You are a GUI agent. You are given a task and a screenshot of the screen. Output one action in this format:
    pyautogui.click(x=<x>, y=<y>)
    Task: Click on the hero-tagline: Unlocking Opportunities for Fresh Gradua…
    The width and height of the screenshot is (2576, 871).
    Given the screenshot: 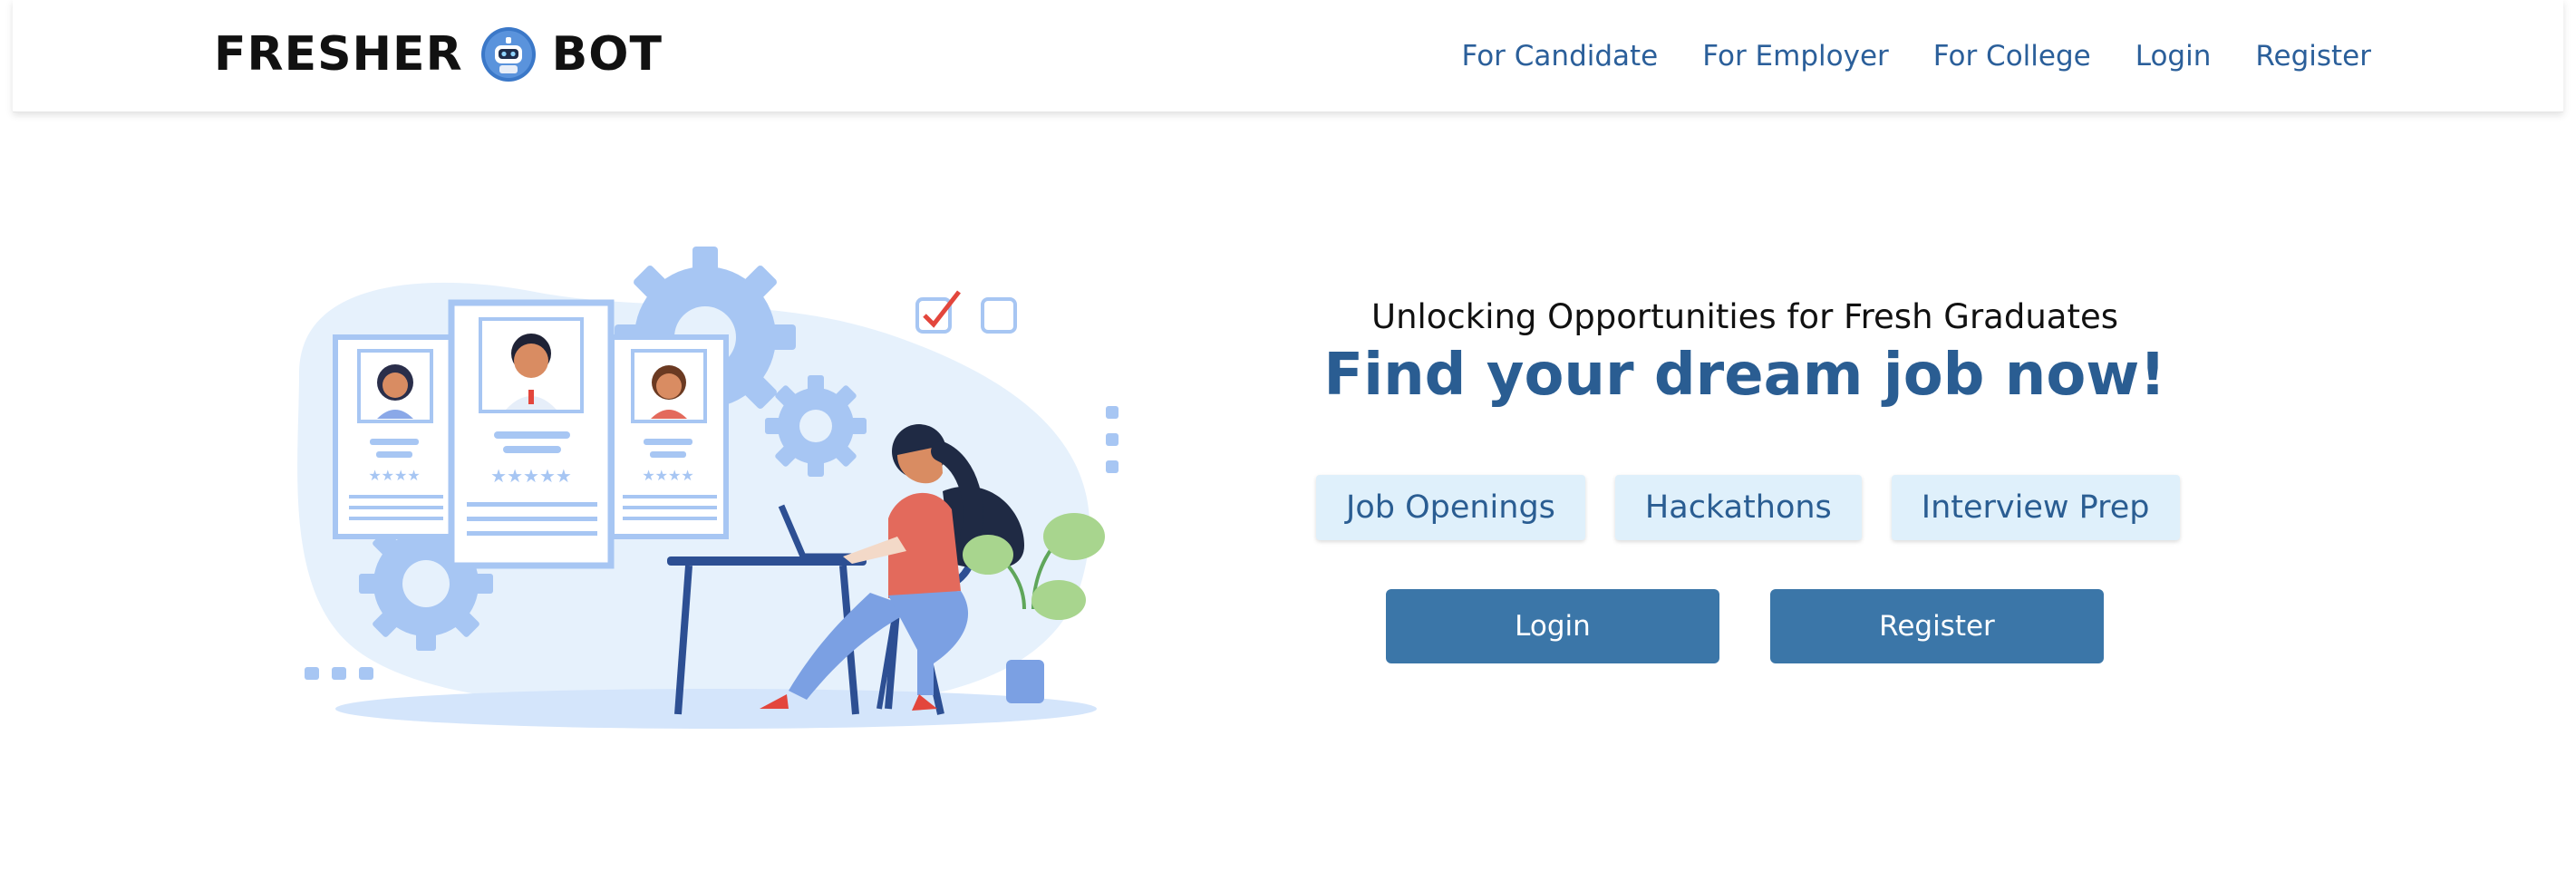 What is the action you would take?
    pyautogui.click(x=1744, y=316)
    